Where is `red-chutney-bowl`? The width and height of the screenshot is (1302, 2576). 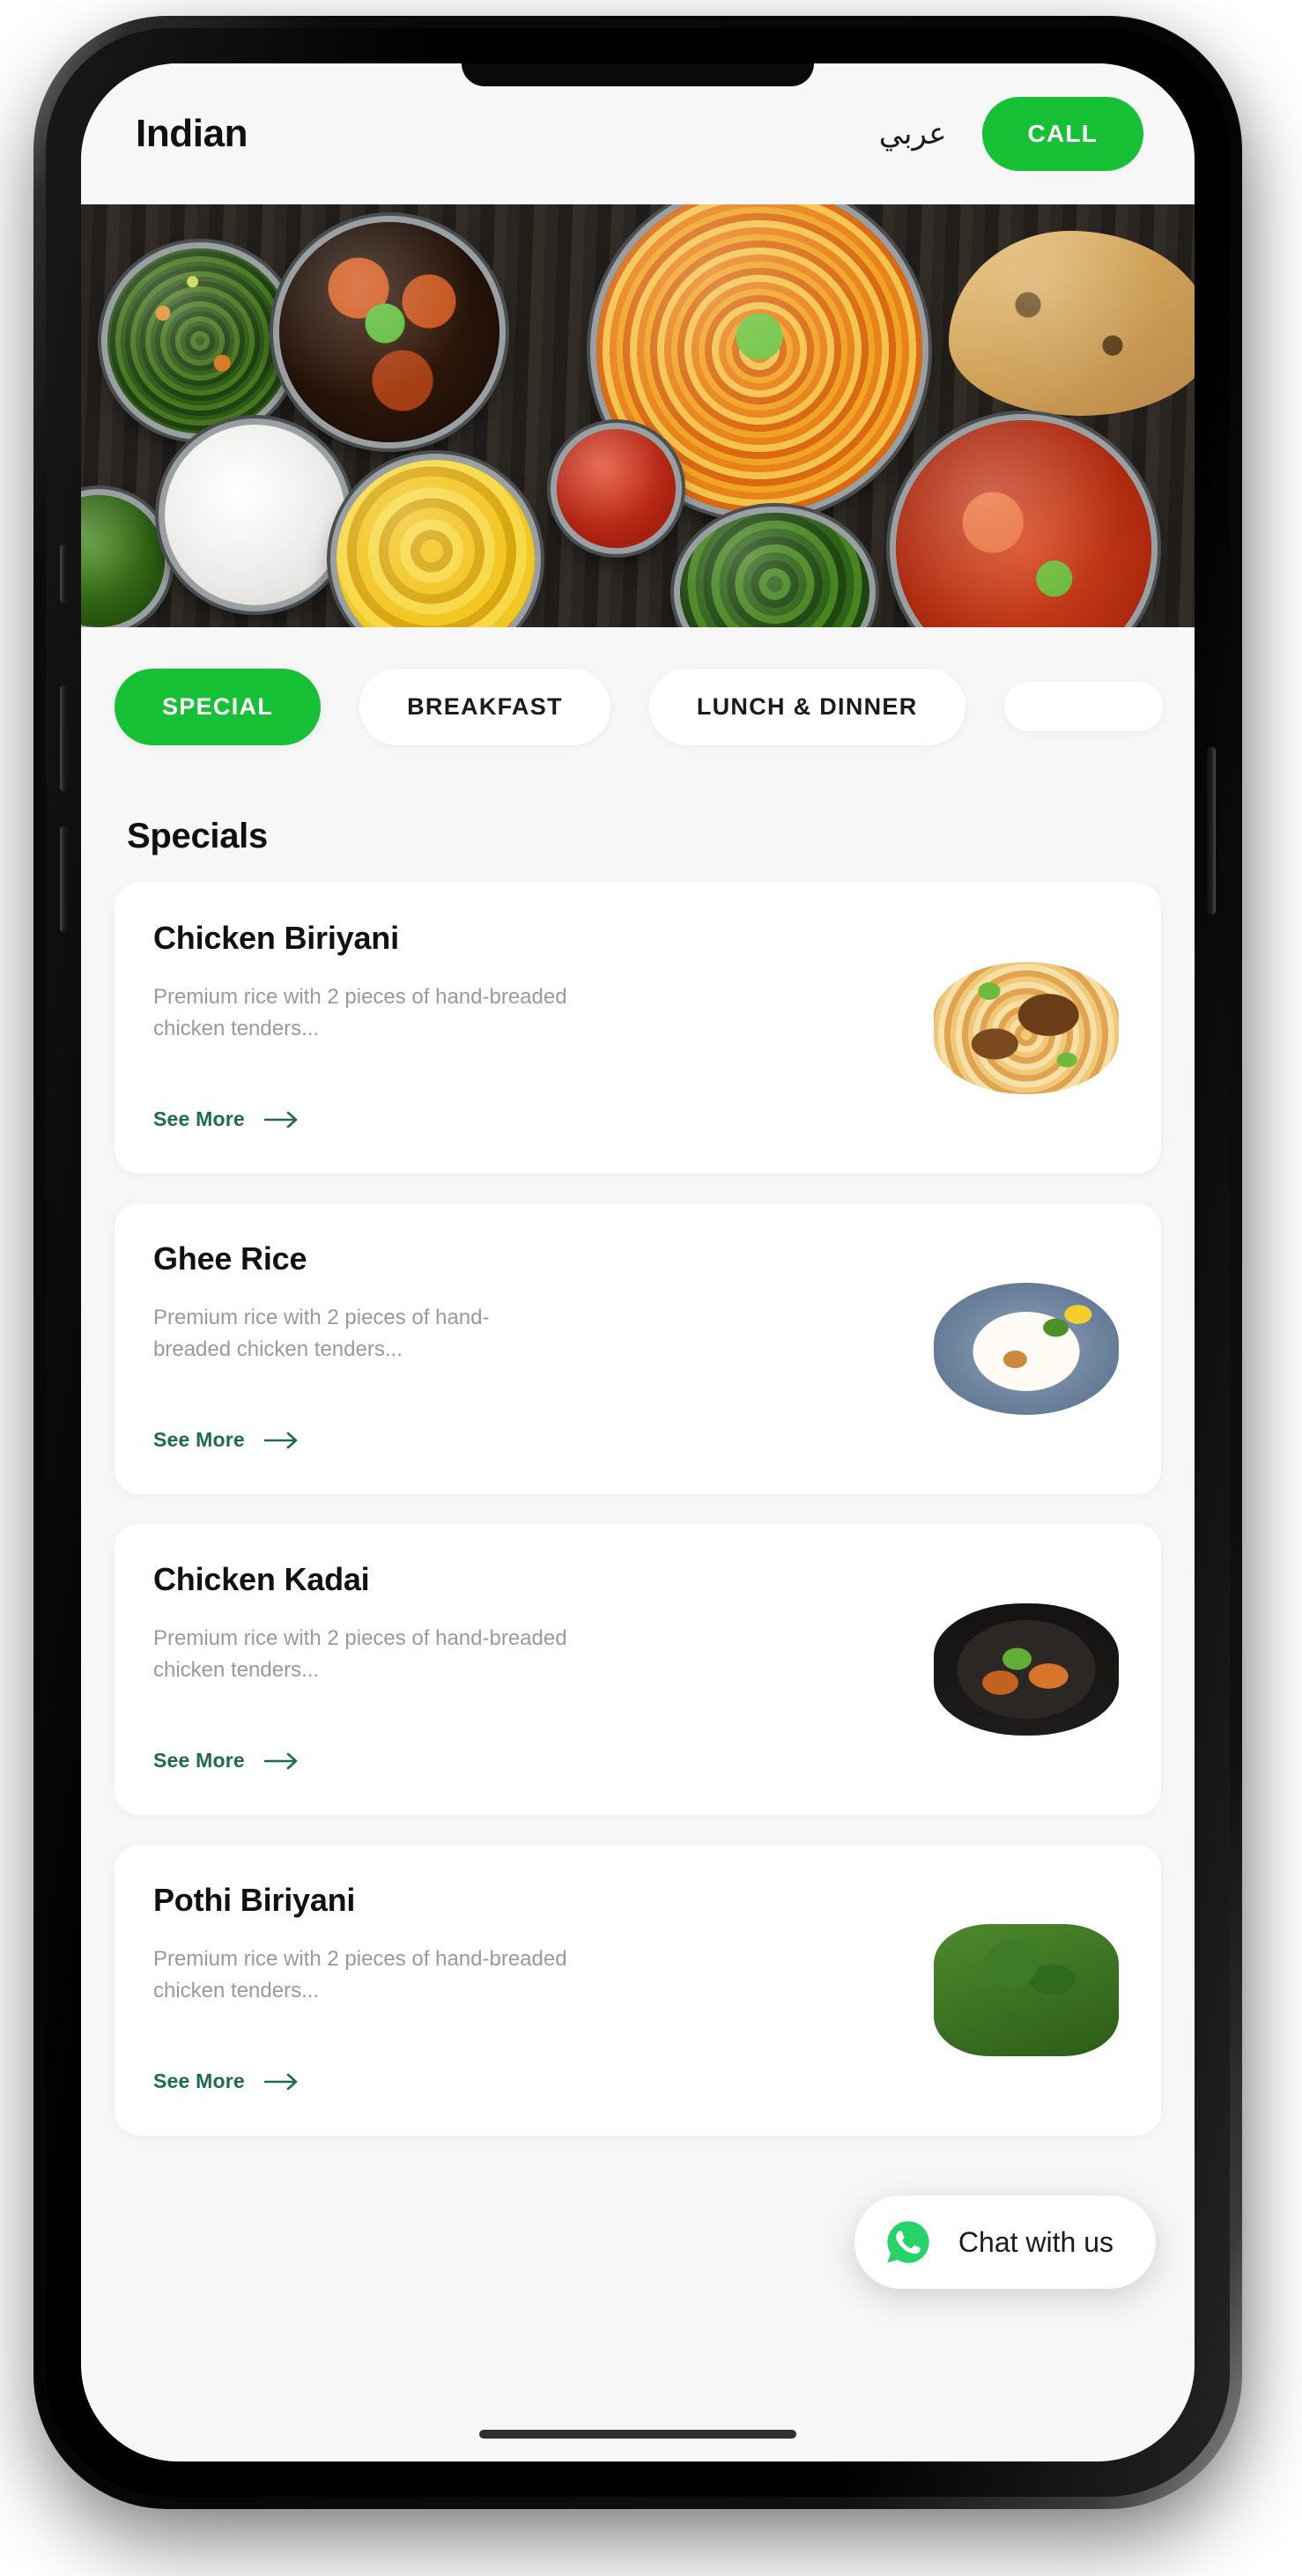
red-chutney-bowl is located at coordinates (616, 489).